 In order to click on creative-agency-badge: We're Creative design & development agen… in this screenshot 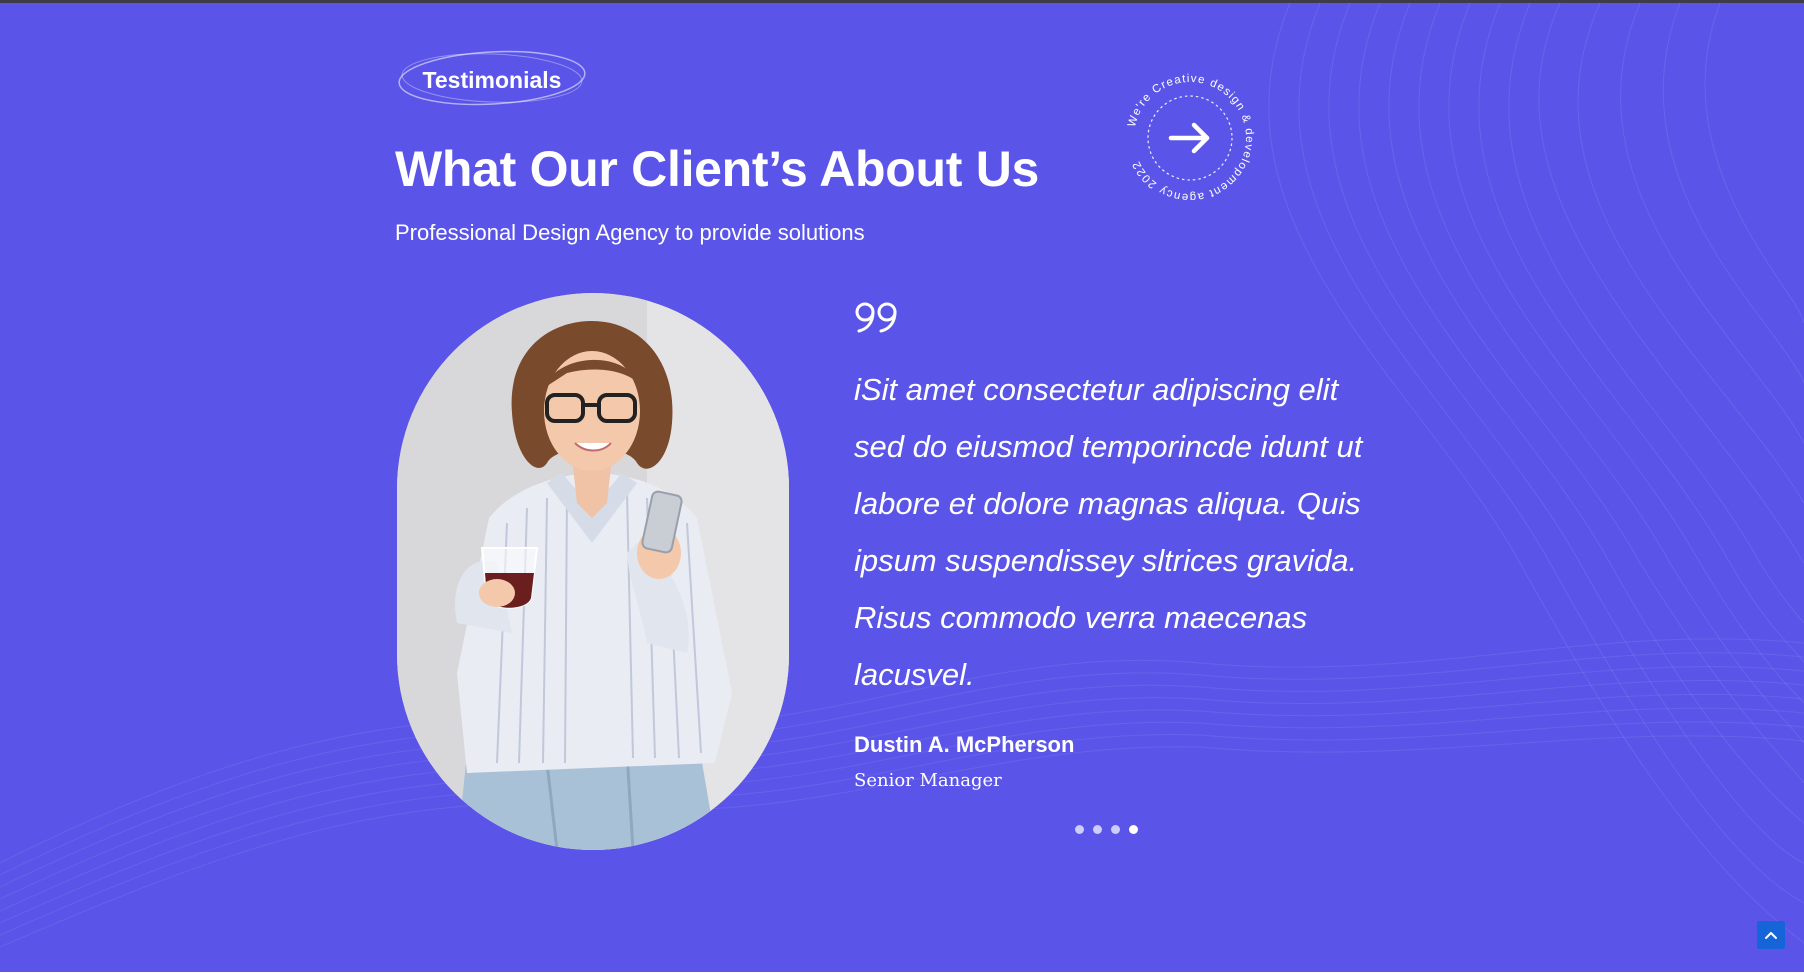, I will do `click(1190, 138)`.